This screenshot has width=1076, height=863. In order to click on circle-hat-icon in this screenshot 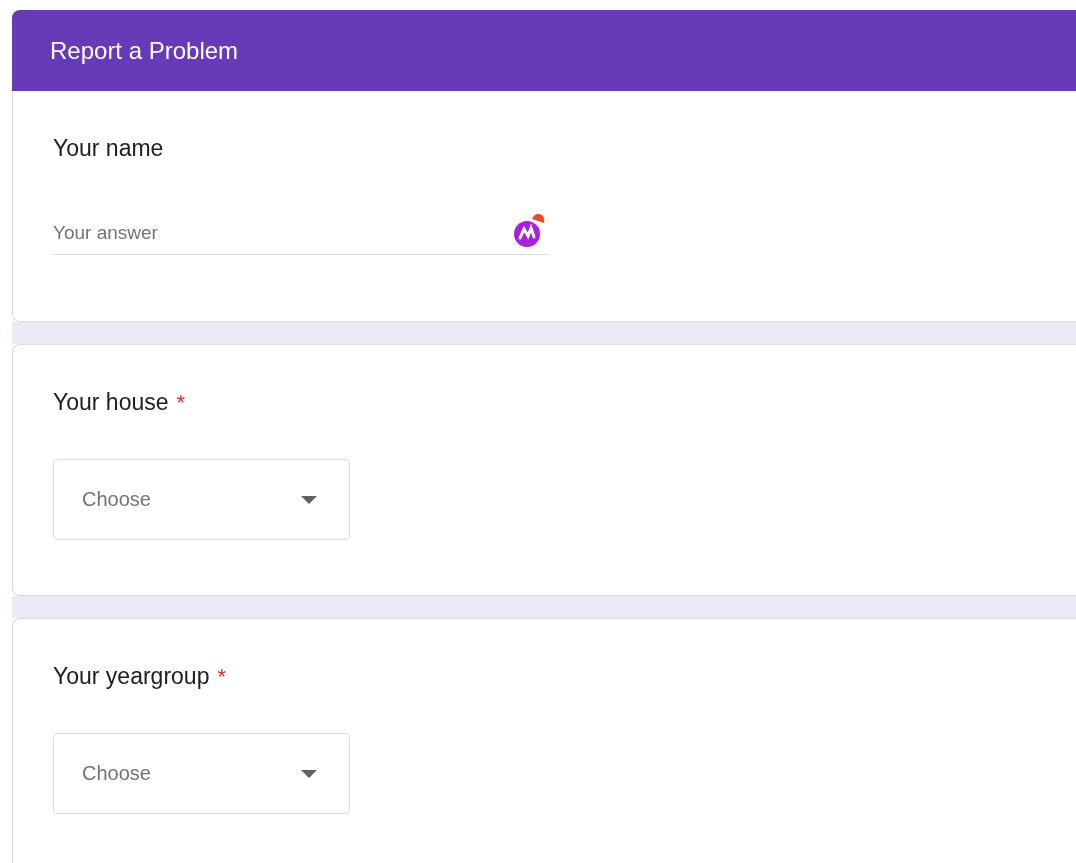, I will do `click(528, 230)`.